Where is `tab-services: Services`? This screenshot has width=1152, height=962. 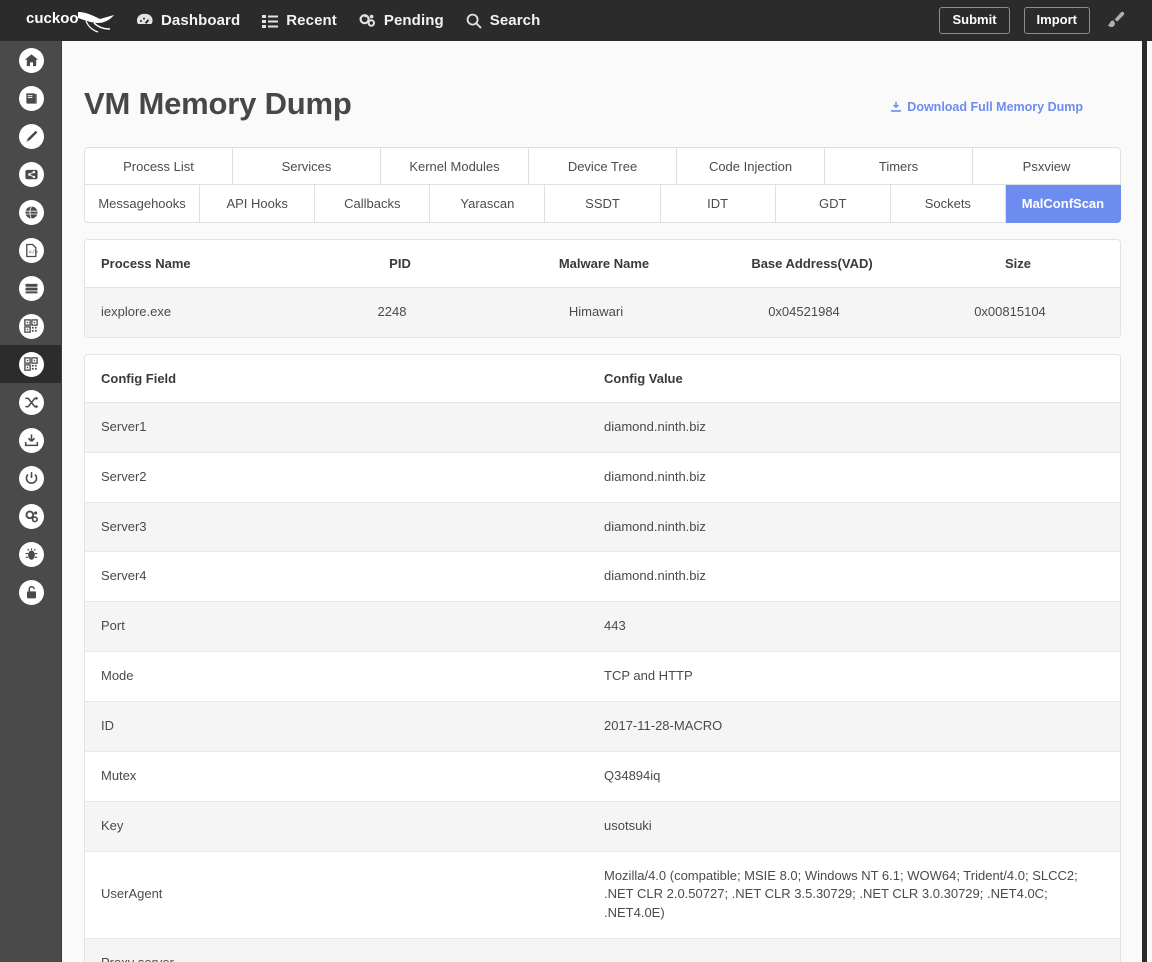 tab-services: Services is located at coordinates (307, 166).